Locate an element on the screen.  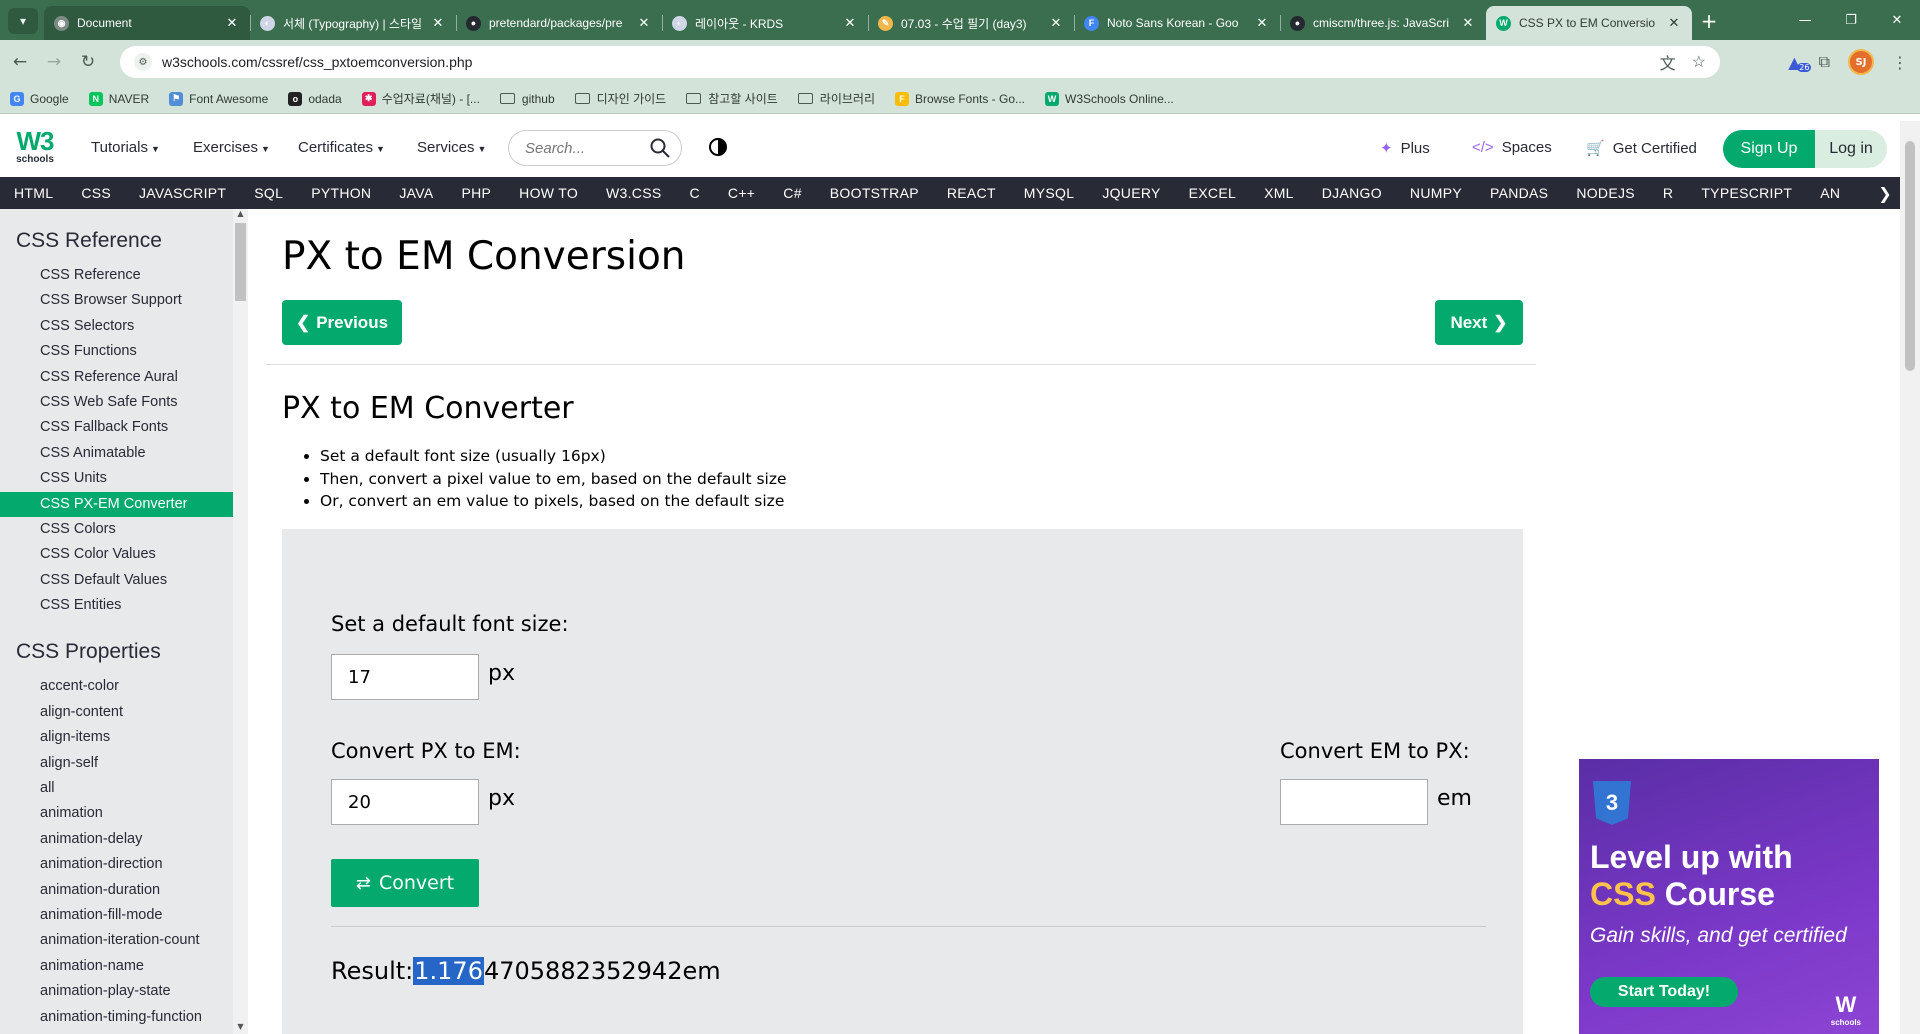
sidebar-item: CSS Selectors is located at coordinates (116, 326).